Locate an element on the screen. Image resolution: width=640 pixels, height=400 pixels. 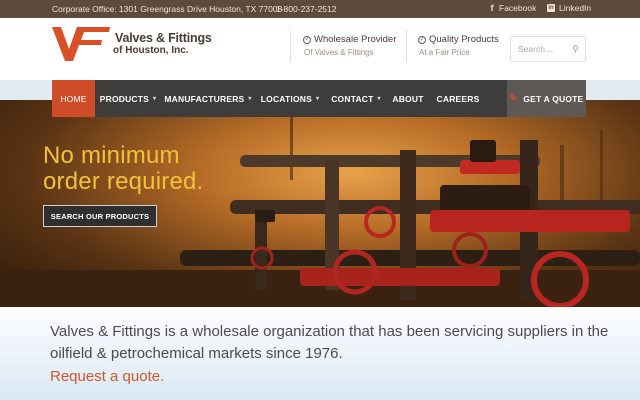
nav-item-locations: LOCATIONS ▾ is located at coordinates (290, 98).